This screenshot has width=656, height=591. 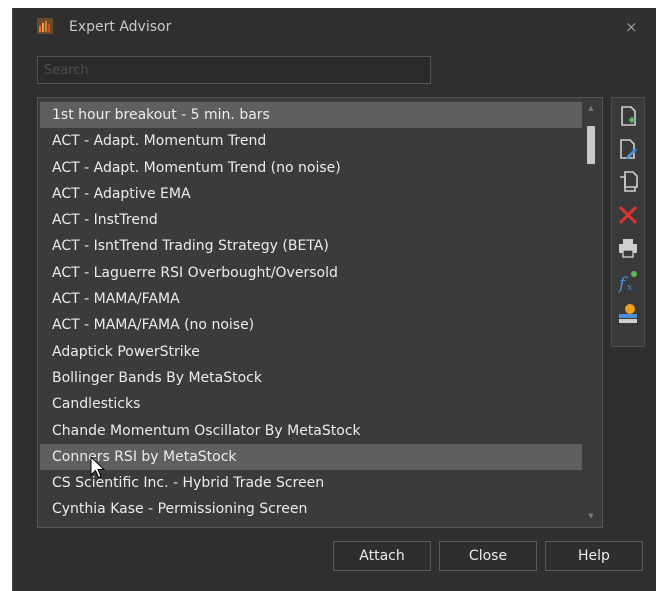 I want to click on list-item: ACT - MAMA/FAMA, so click(x=311, y=299).